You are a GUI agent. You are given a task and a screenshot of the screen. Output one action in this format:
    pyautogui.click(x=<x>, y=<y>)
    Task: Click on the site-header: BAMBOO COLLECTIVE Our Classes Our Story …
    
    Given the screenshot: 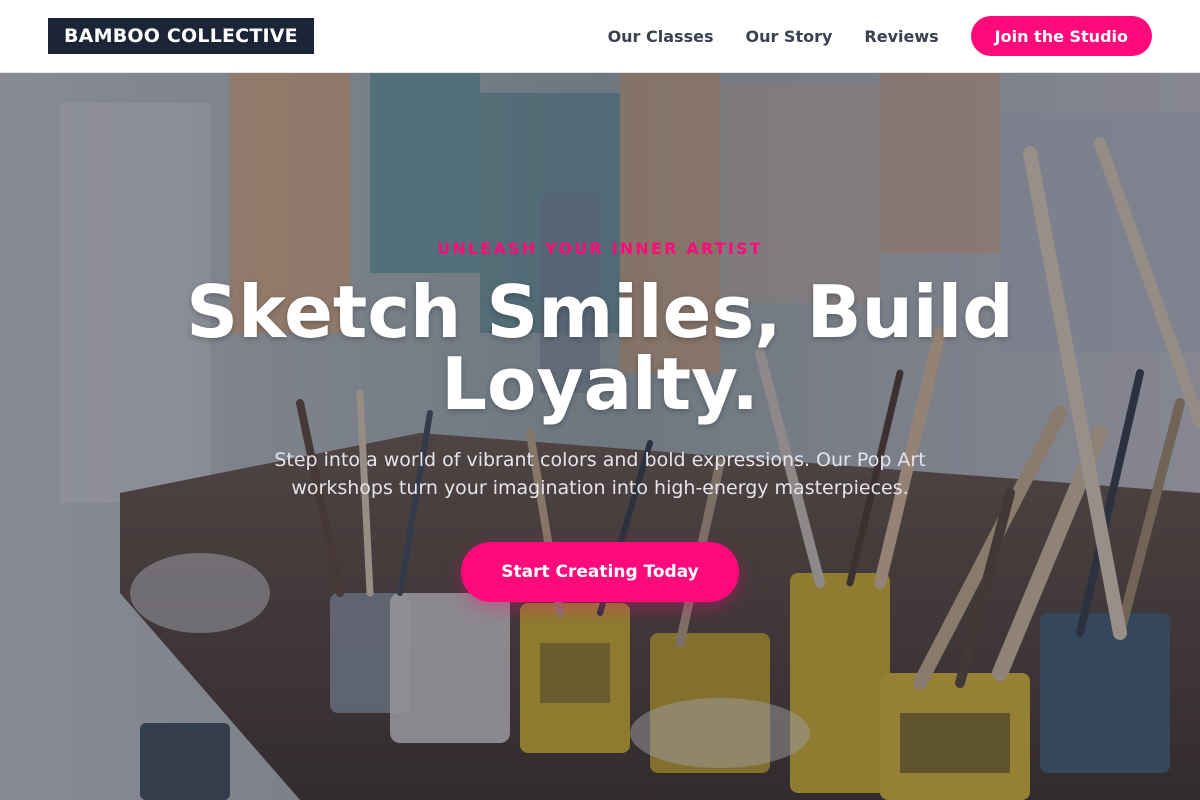 What is the action you would take?
    pyautogui.click(x=600, y=36)
    